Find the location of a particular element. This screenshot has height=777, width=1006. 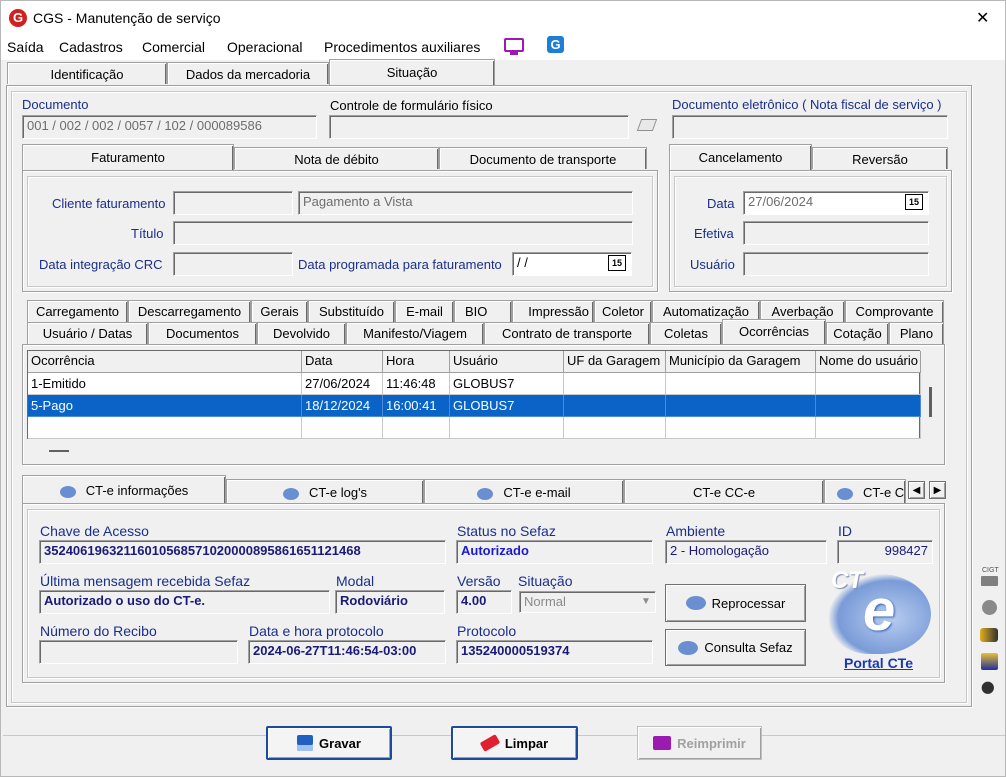

table-cell: 16:00:41 is located at coordinates (416, 406).